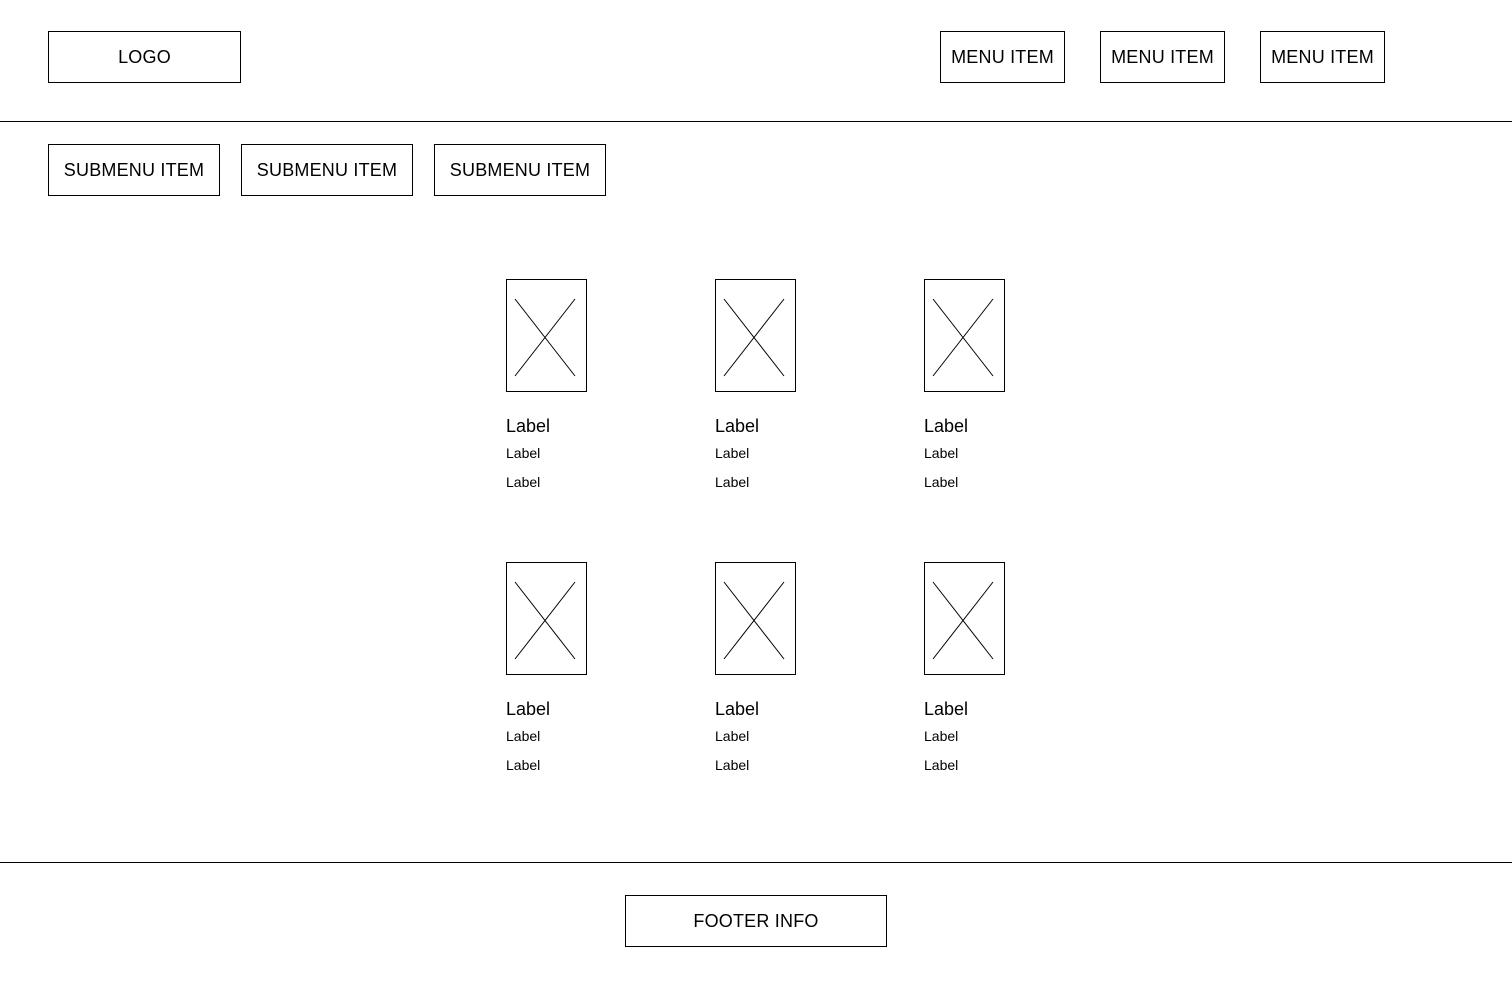  Describe the element at coordinates (1322, 57) in the screenshot. I see `menu-item-3: MENU ITEM` at that location.